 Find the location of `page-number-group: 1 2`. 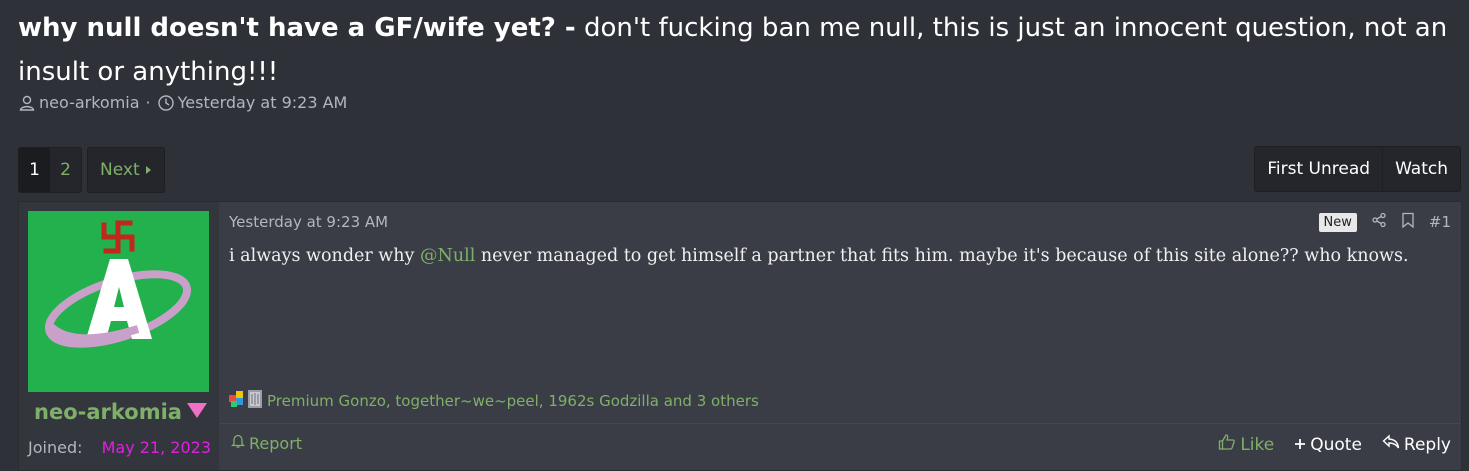

page-number-group: 1 2 is located at coordinates (50, 170).